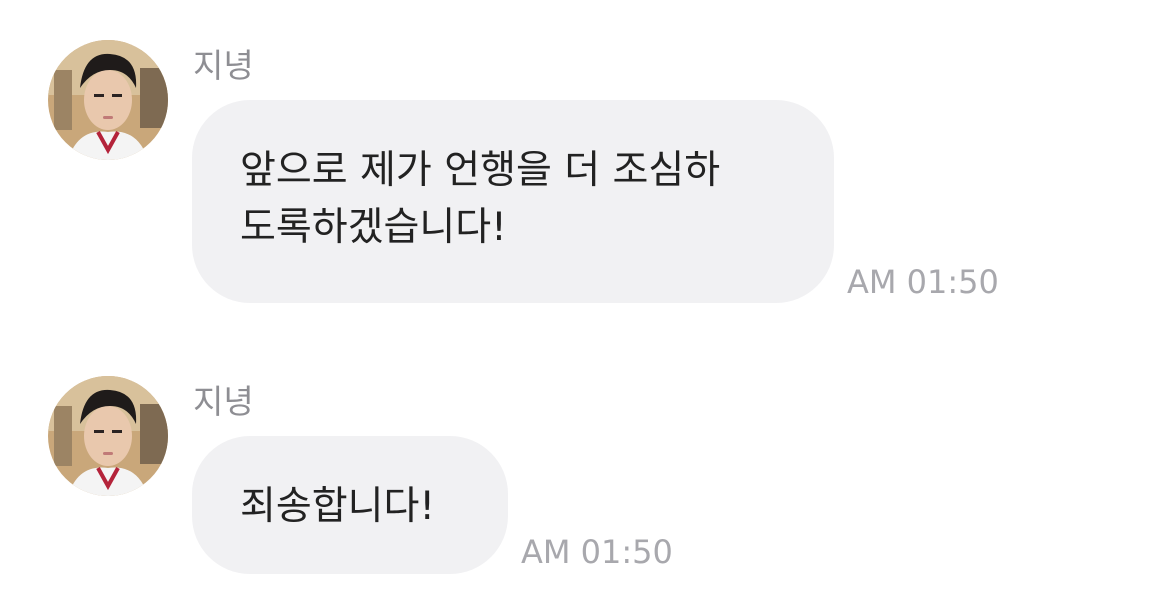 Image resolution: width=1170 pixels, height=608 pixels. I want to click on message-bubble: 죄송합니다!, so click(350, 505).